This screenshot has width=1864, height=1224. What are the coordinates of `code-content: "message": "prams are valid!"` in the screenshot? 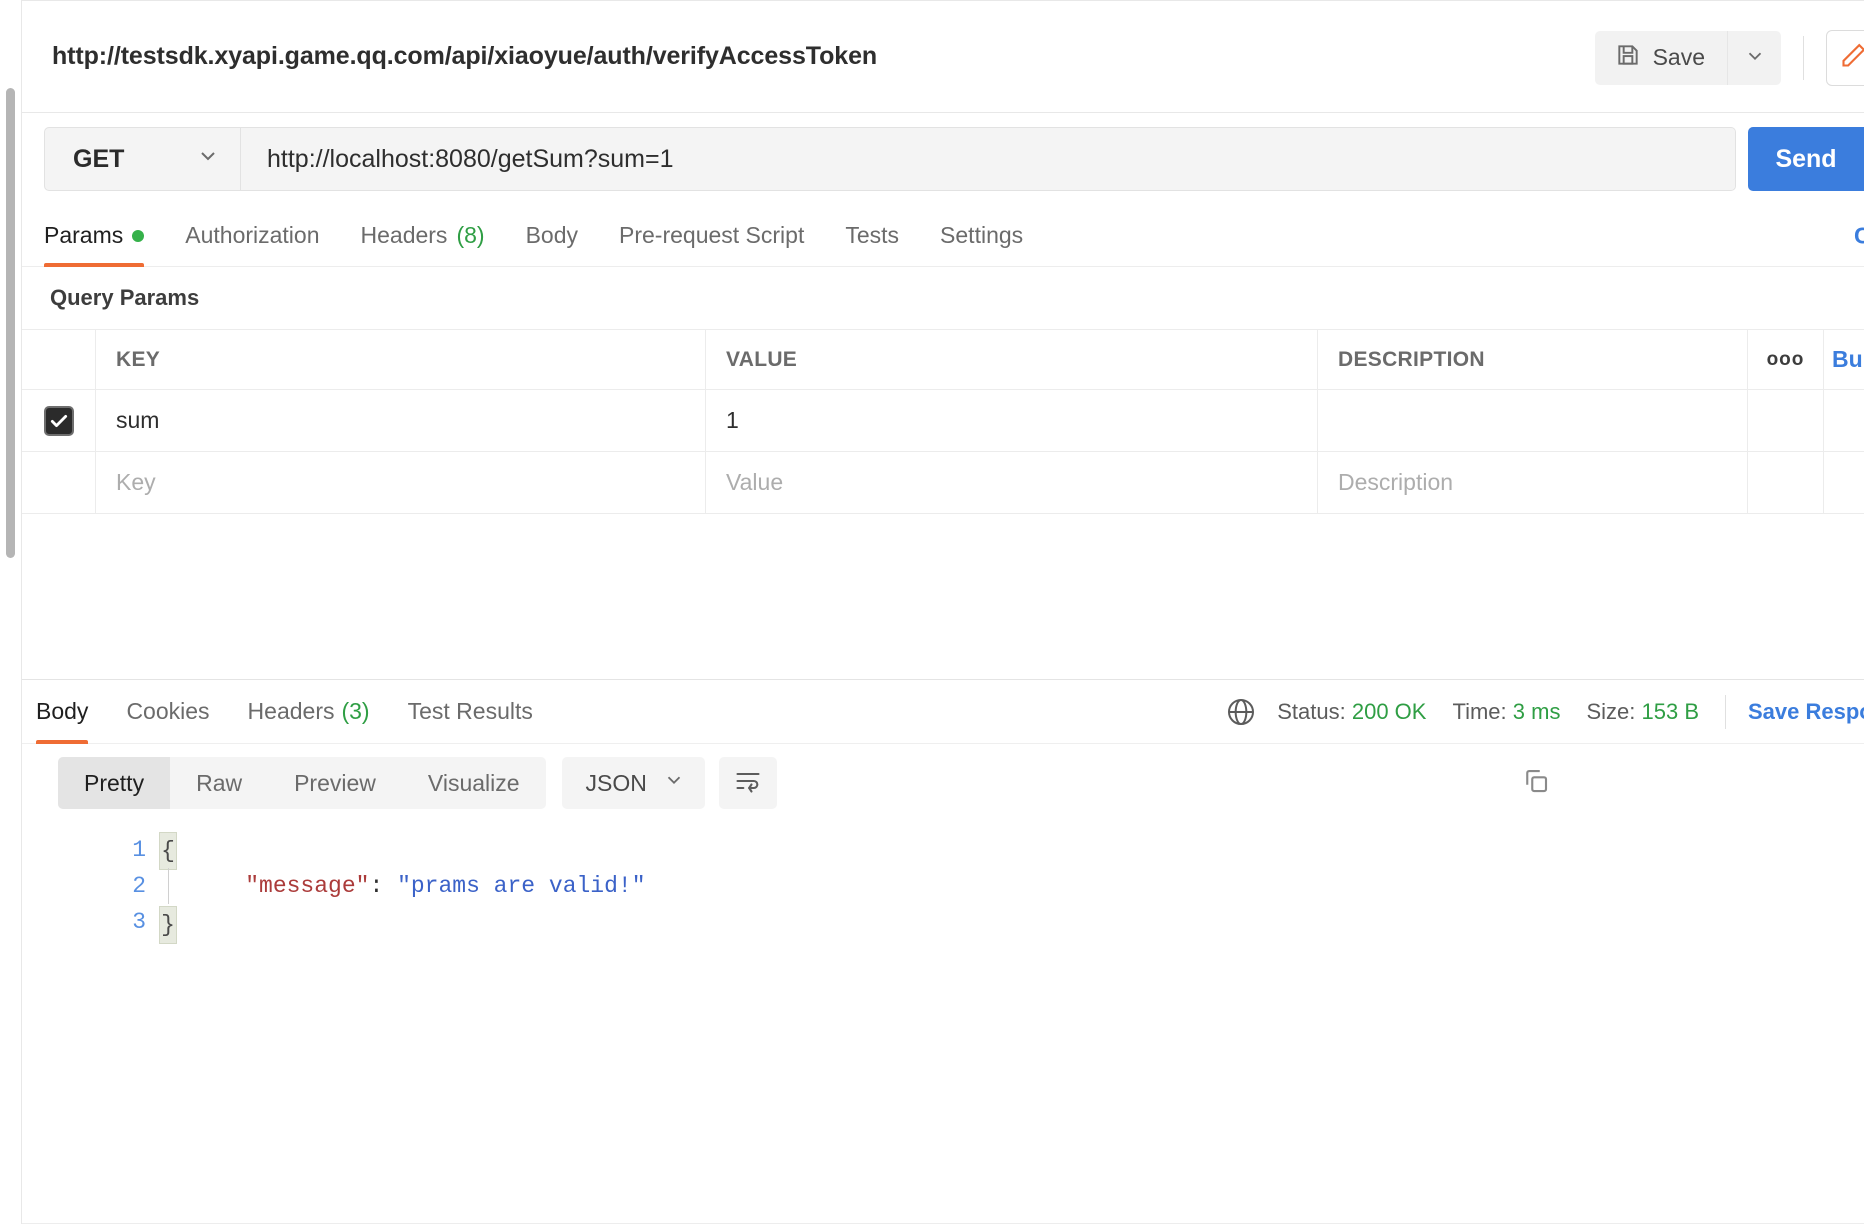 It's located at (418, 1027).